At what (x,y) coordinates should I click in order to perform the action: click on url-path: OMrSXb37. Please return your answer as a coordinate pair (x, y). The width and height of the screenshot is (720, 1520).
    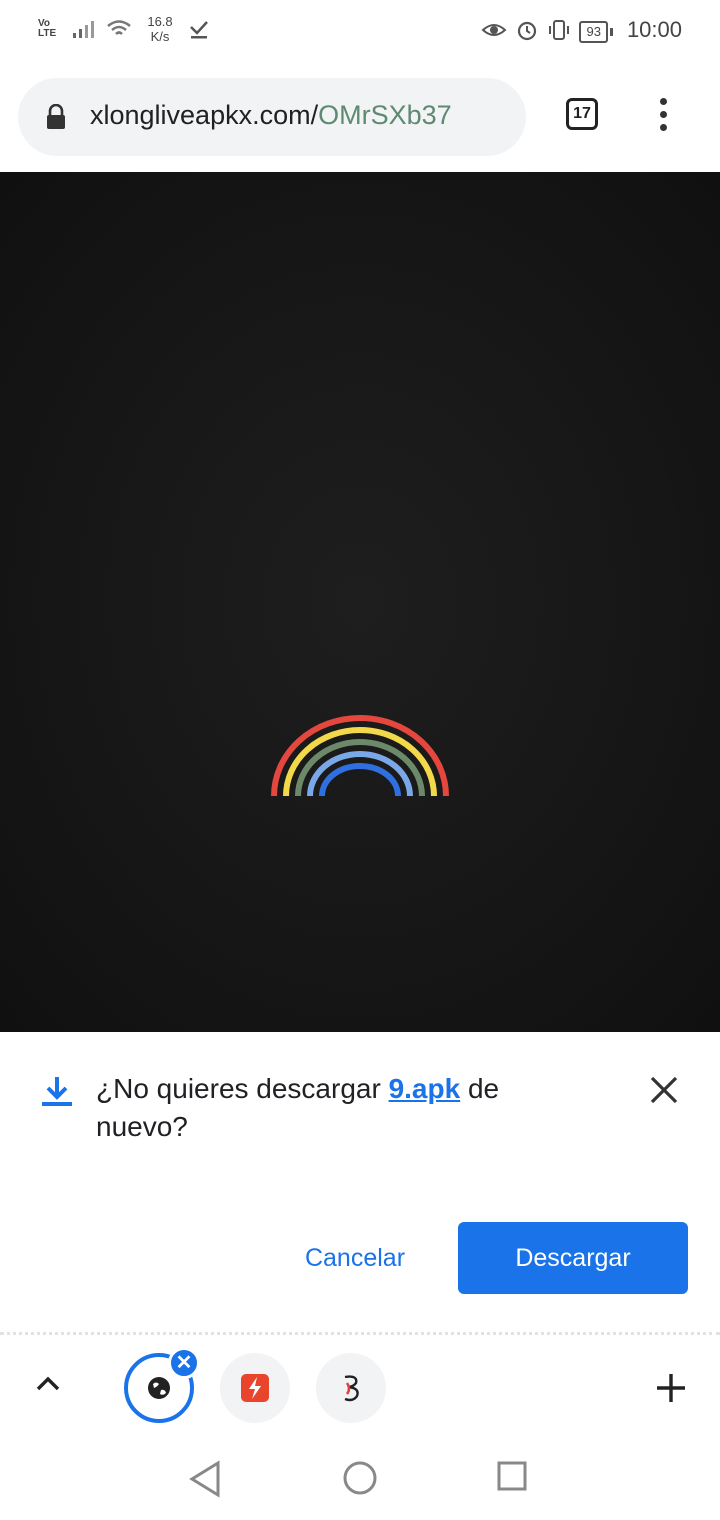
    Looking at the image, I should click on (385, 115).